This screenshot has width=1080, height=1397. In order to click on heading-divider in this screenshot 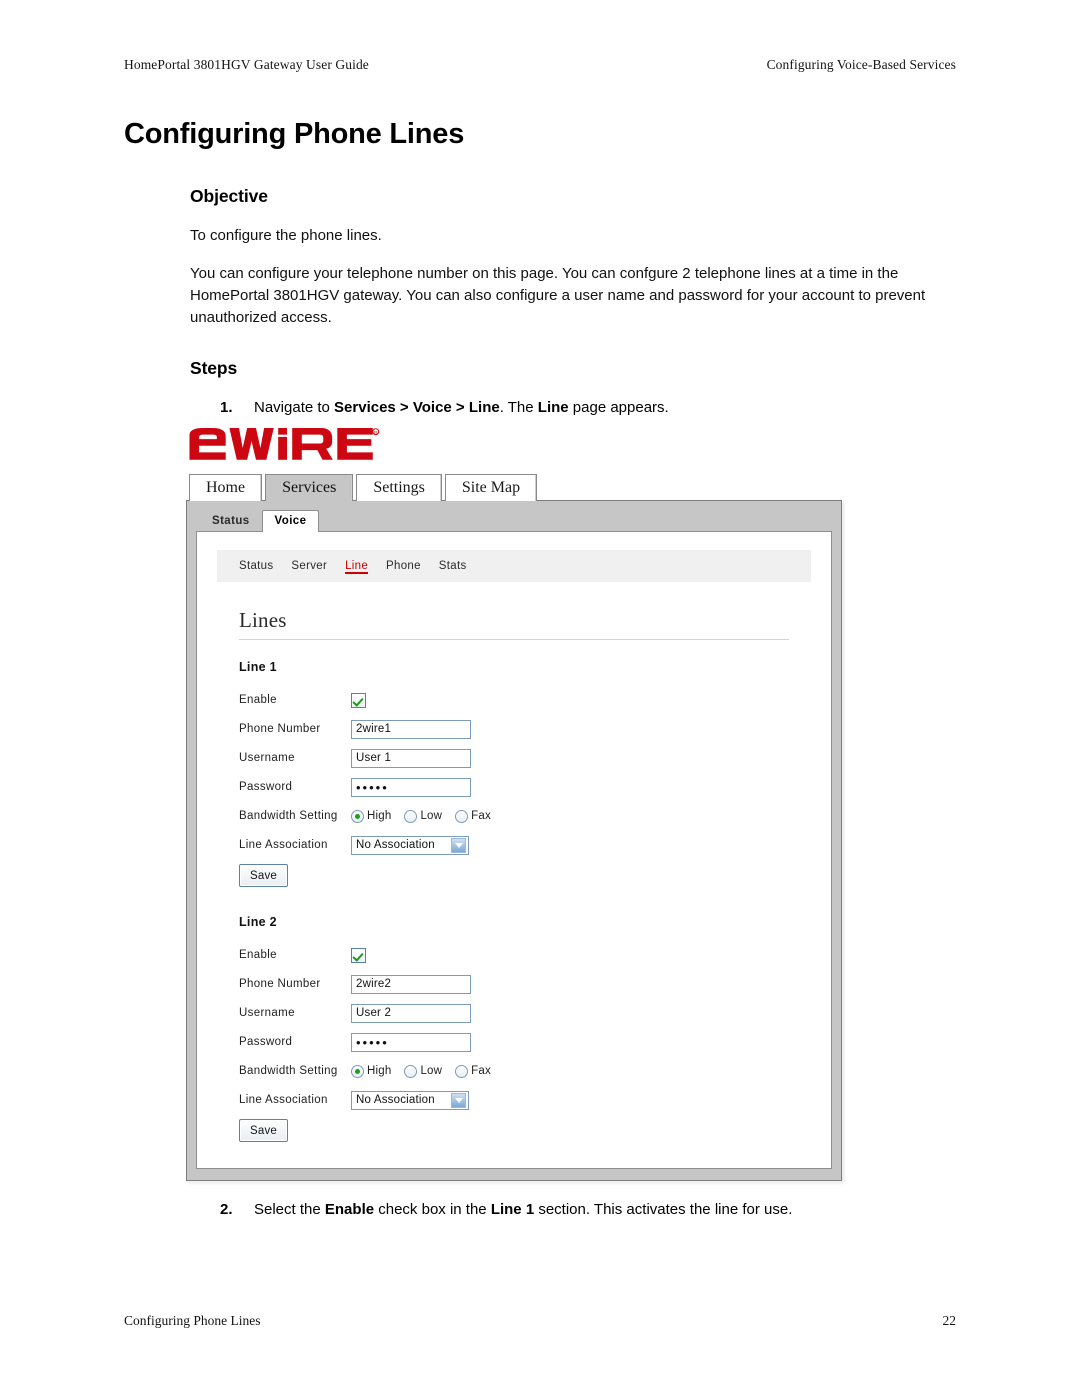, I will do `click(514, 639)`.